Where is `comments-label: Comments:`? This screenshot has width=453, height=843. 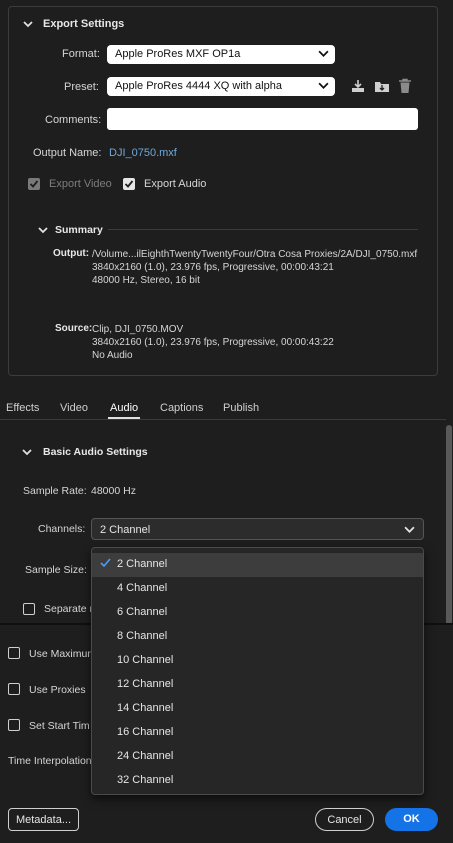
comments-label: Comments: is located at coordinates (73, 120).